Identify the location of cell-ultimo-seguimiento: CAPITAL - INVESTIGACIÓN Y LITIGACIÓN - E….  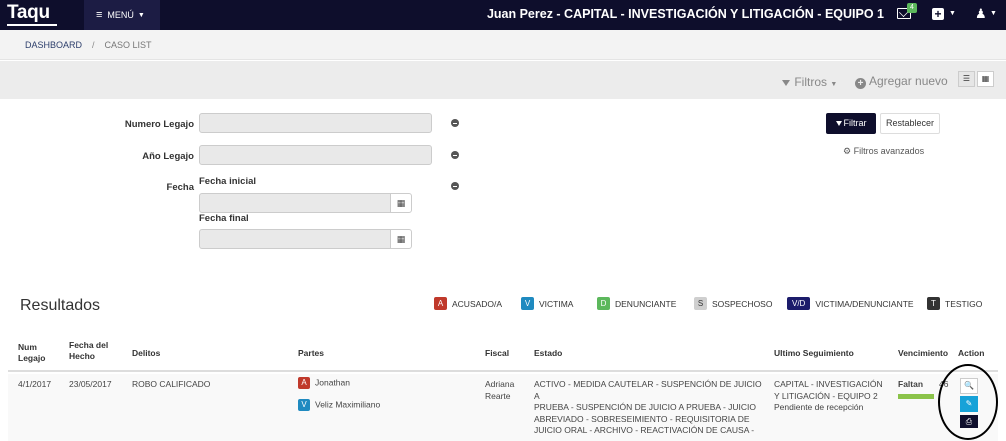
(828, 396).